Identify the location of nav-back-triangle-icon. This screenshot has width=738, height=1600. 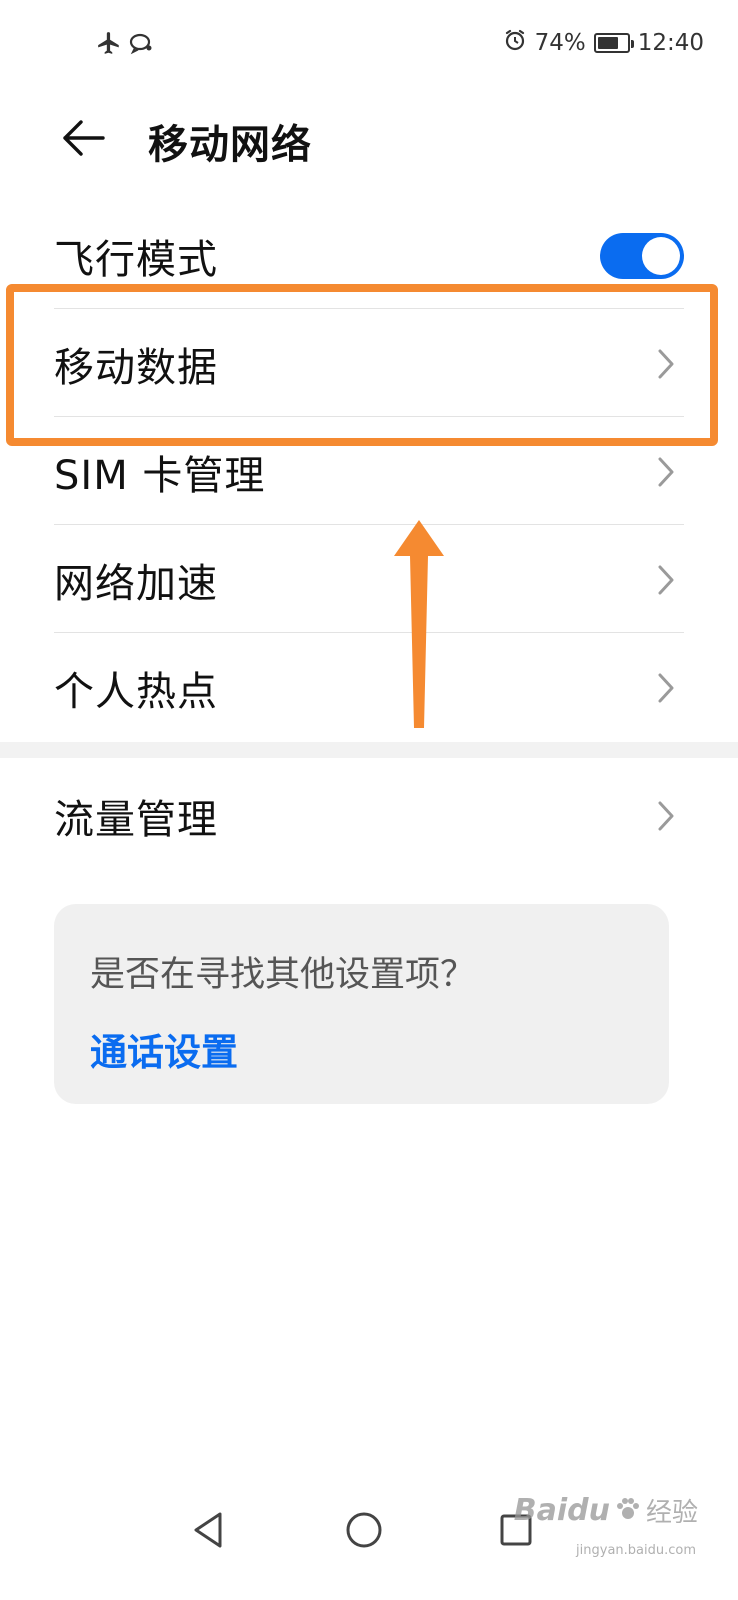
(208, 1532).